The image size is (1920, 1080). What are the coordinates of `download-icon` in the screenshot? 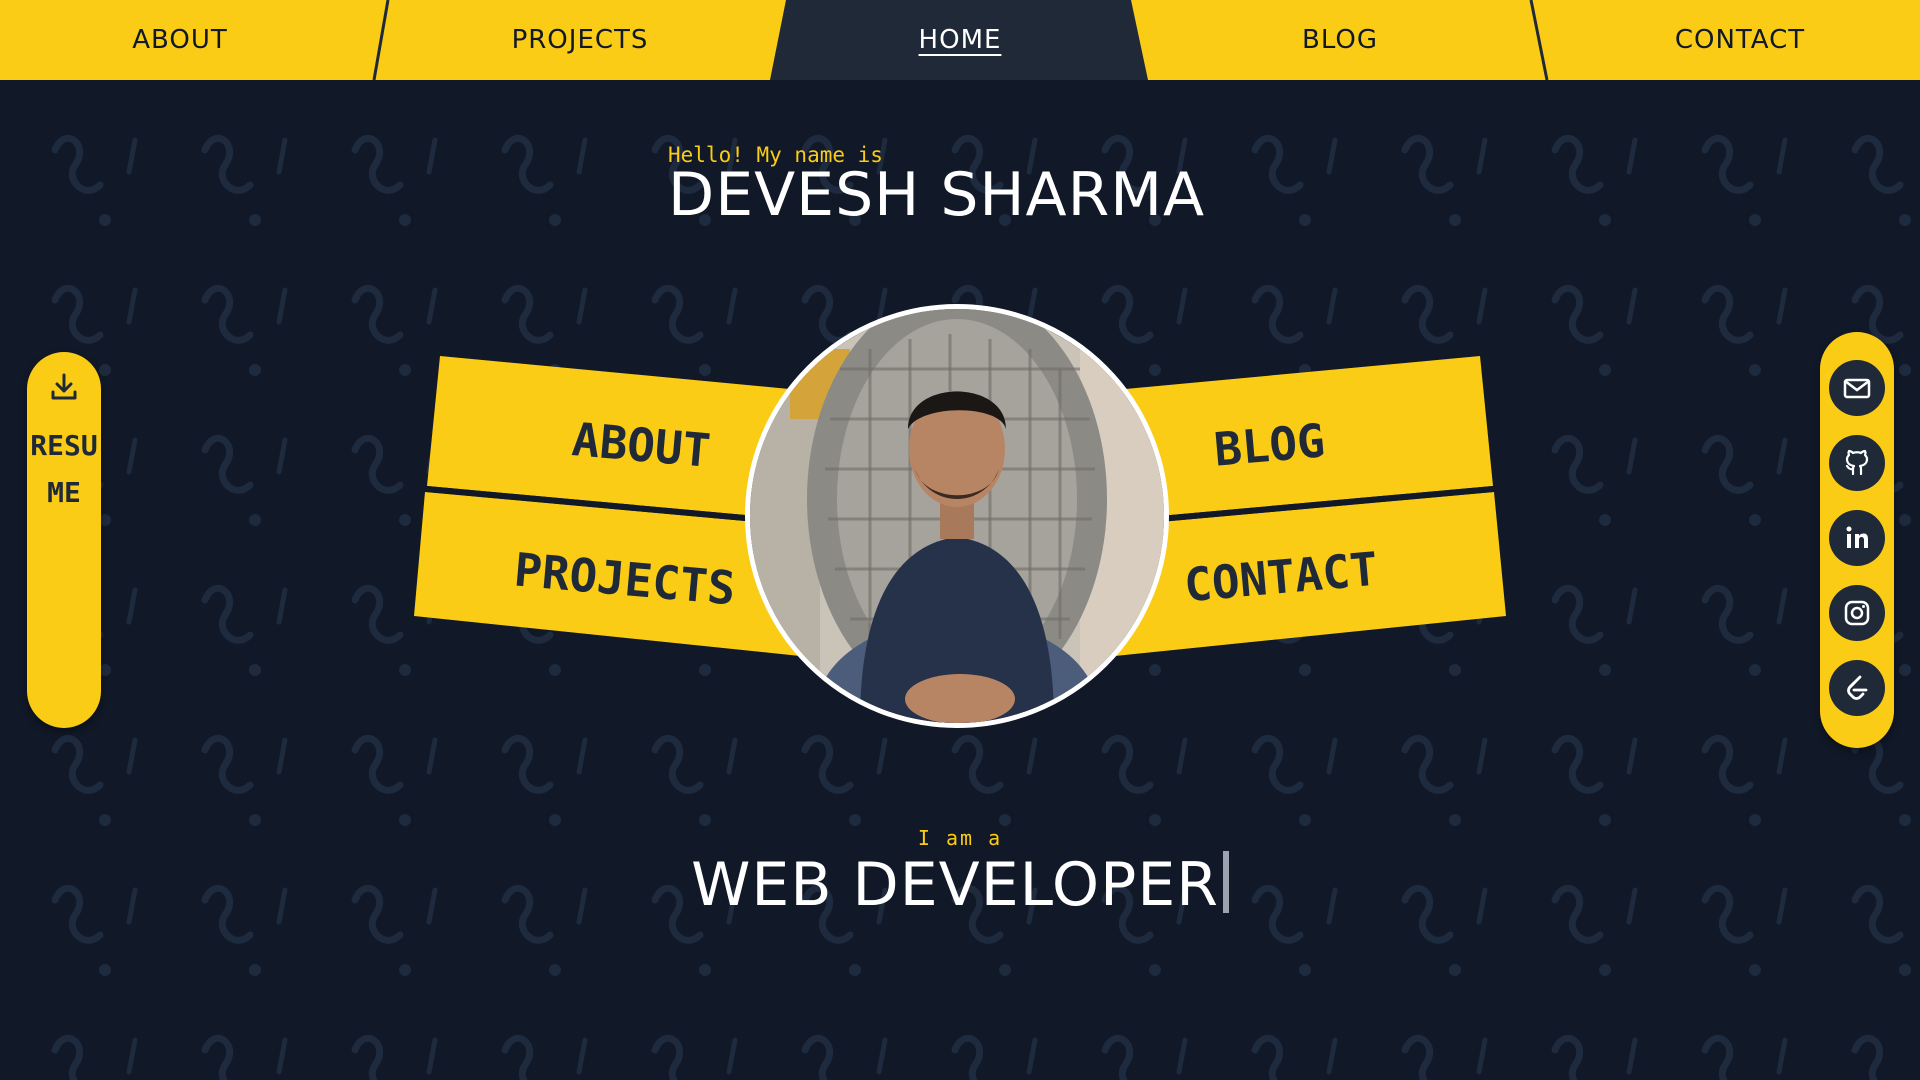 It's located at (64, 389).